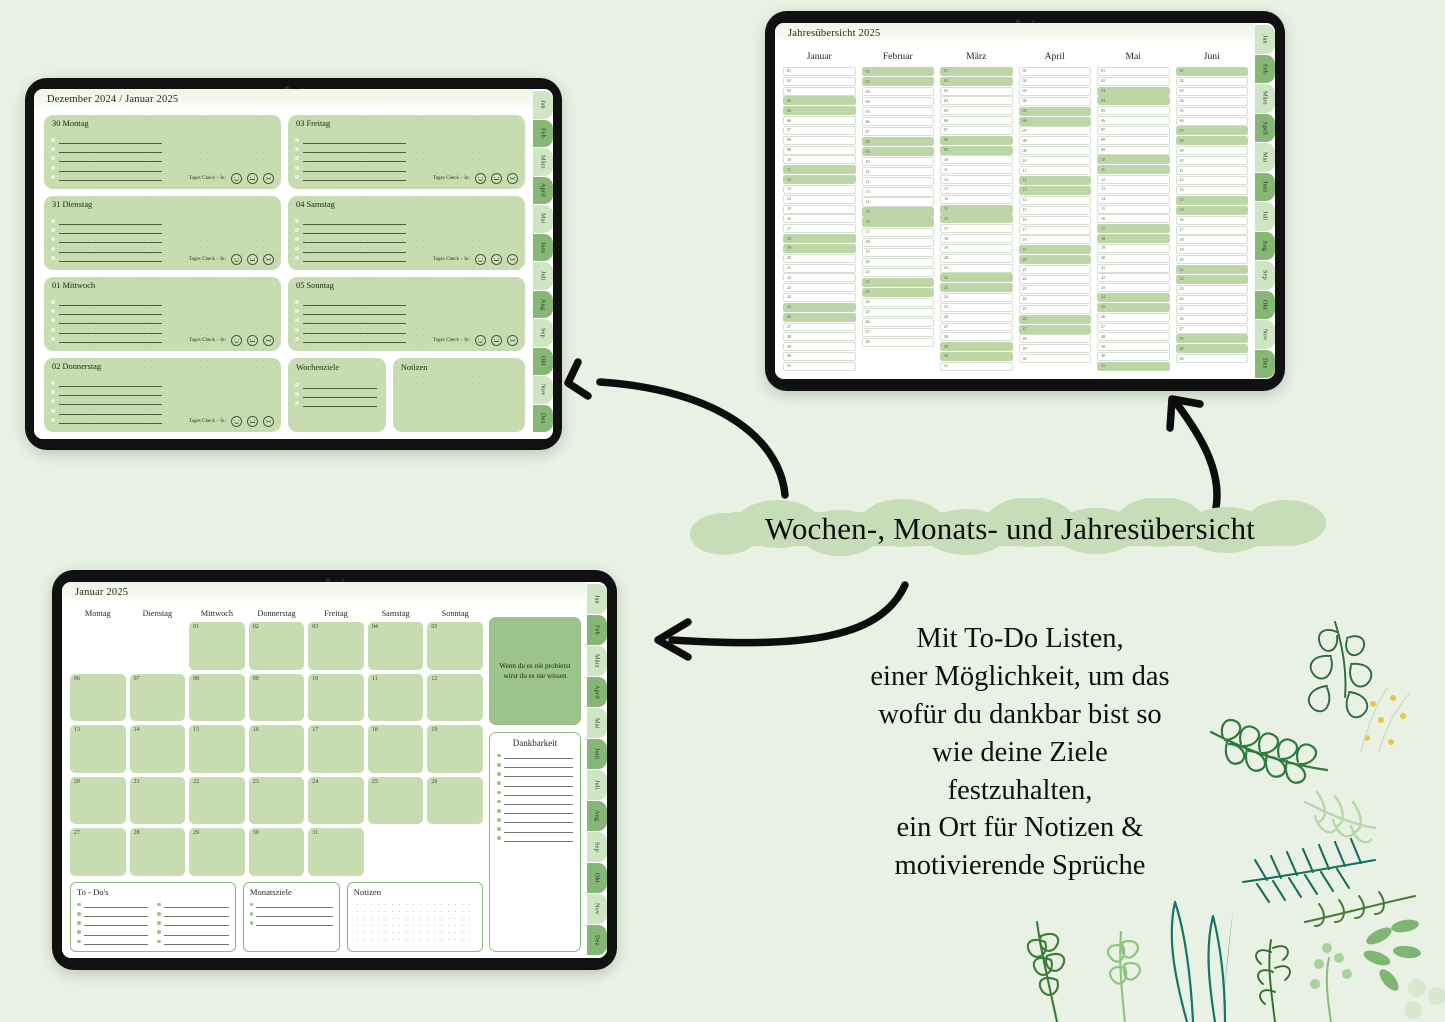 The height and width of the screenshot is (1022, 1445). What do you see at coordinates (414, 921) in the screenshot?
I see `notes-dot-grid` at bounding box center [414, 921].